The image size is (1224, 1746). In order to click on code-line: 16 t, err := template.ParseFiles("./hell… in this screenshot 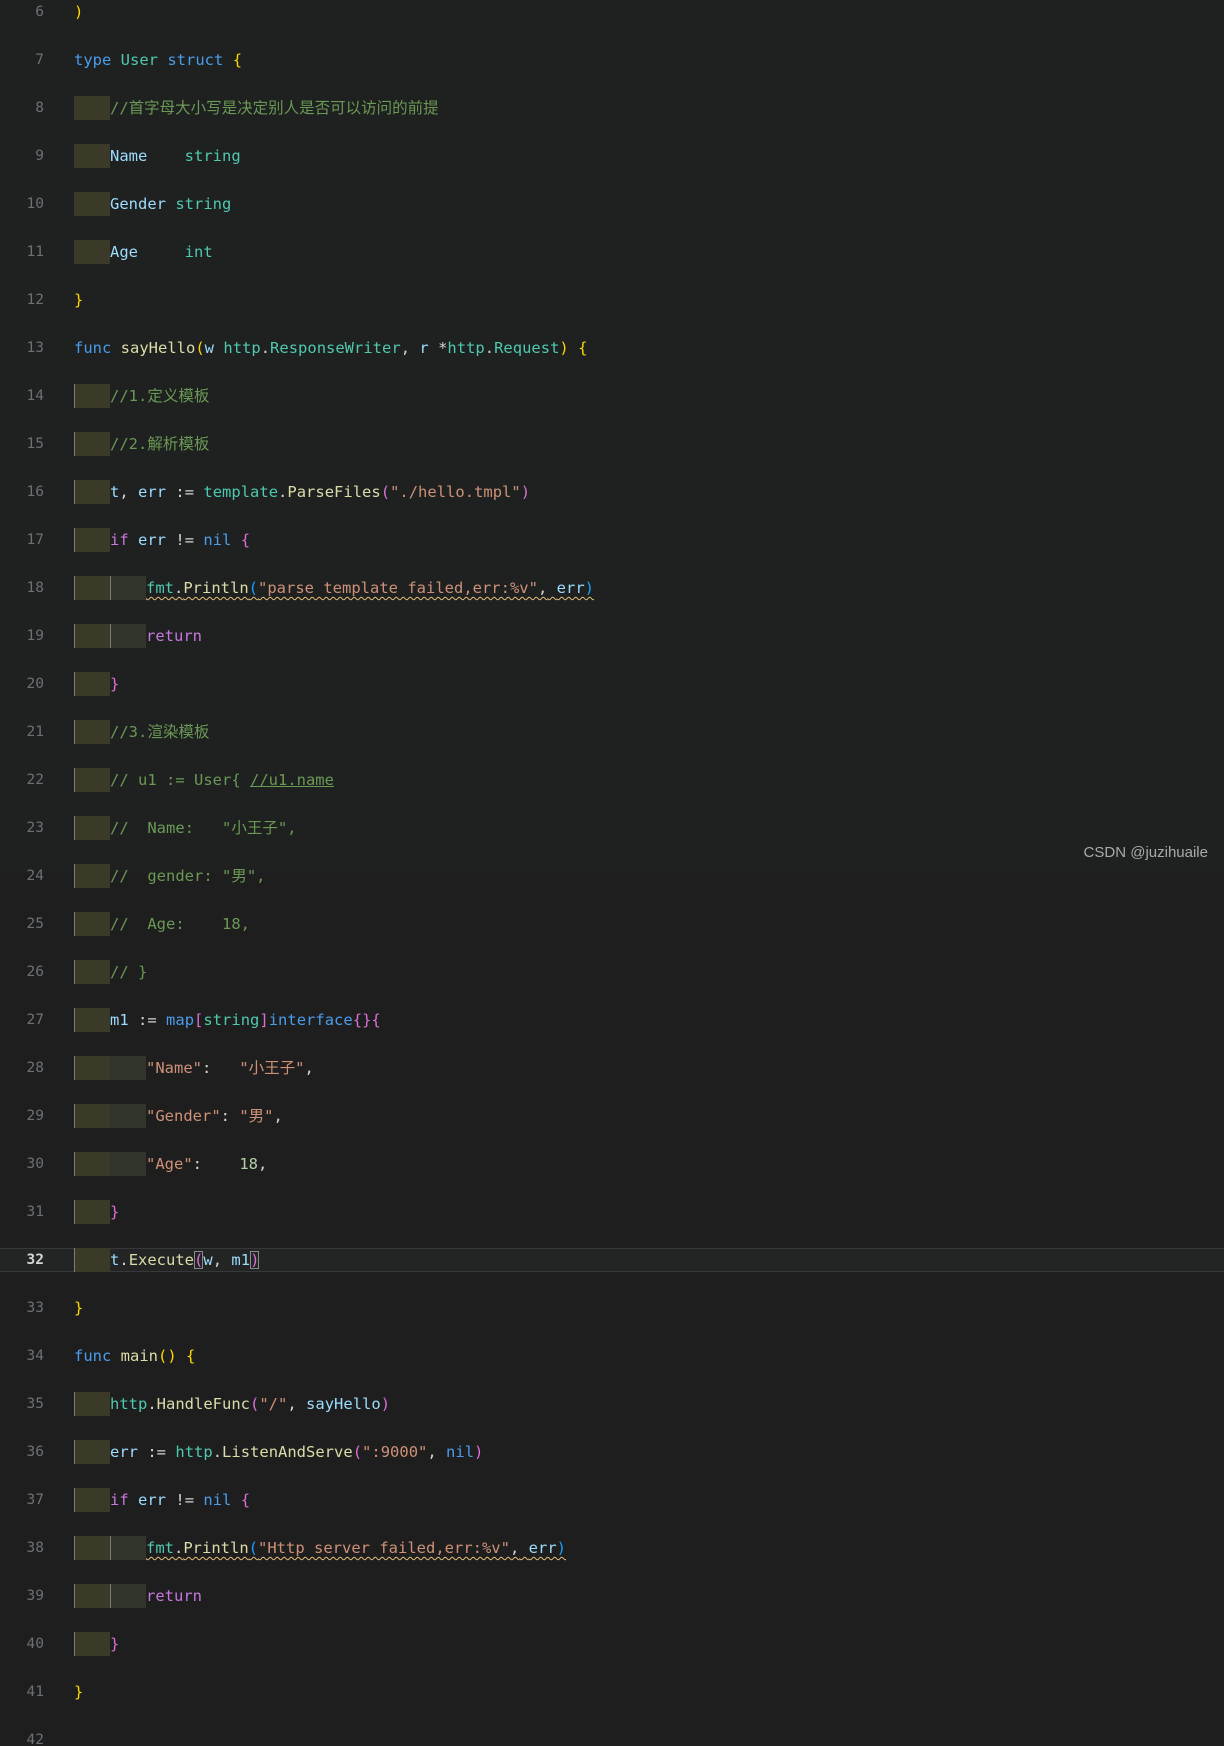, I will do `click(612, 492)`.